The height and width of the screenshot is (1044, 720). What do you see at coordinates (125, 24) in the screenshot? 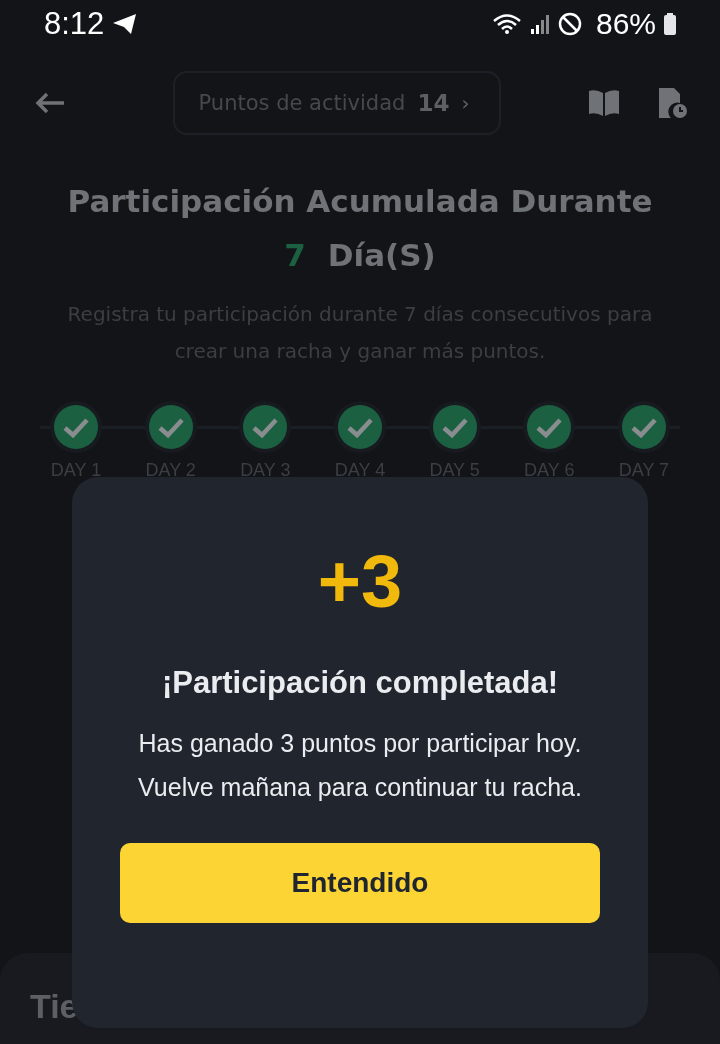
I see `paper-plane-icon` at bounding box center [125, 24].